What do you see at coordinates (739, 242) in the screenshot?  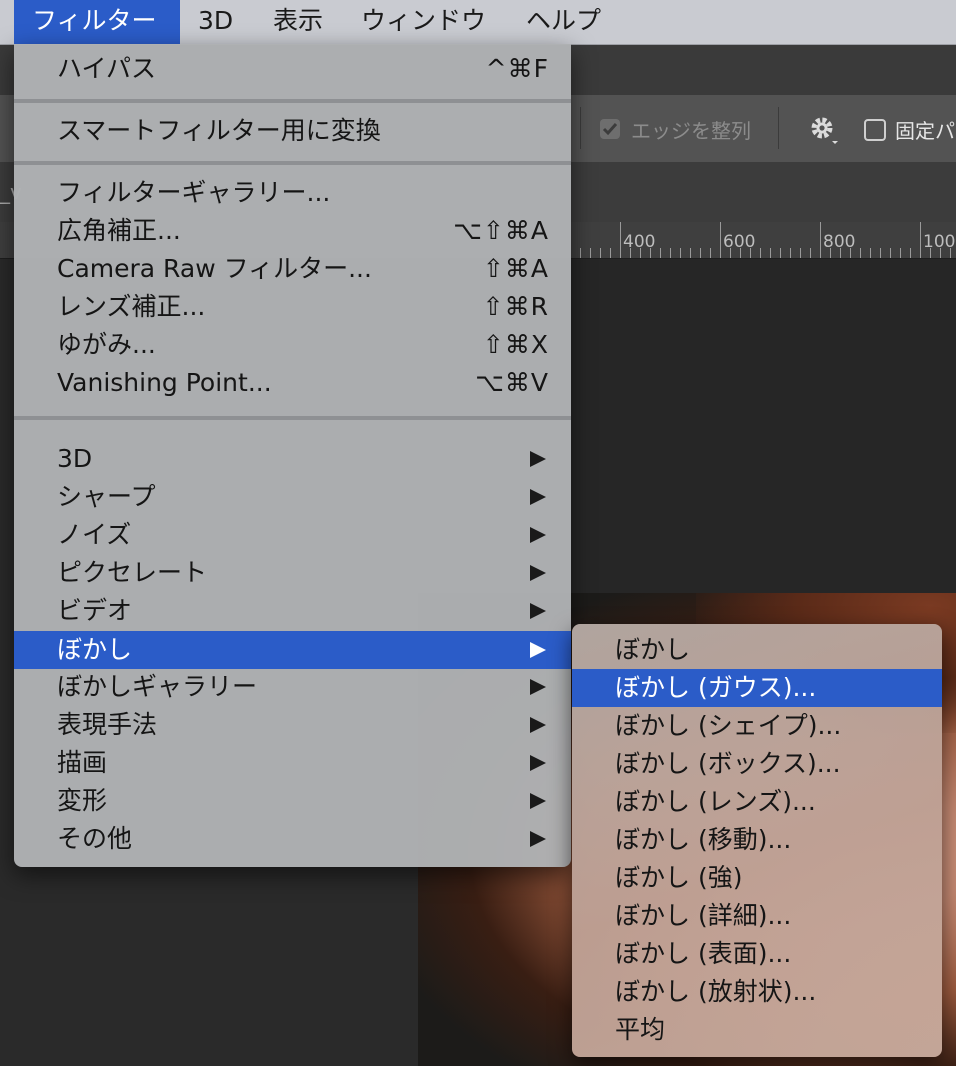 I see `ruler-label: 600` at bounding box center [739, 242].